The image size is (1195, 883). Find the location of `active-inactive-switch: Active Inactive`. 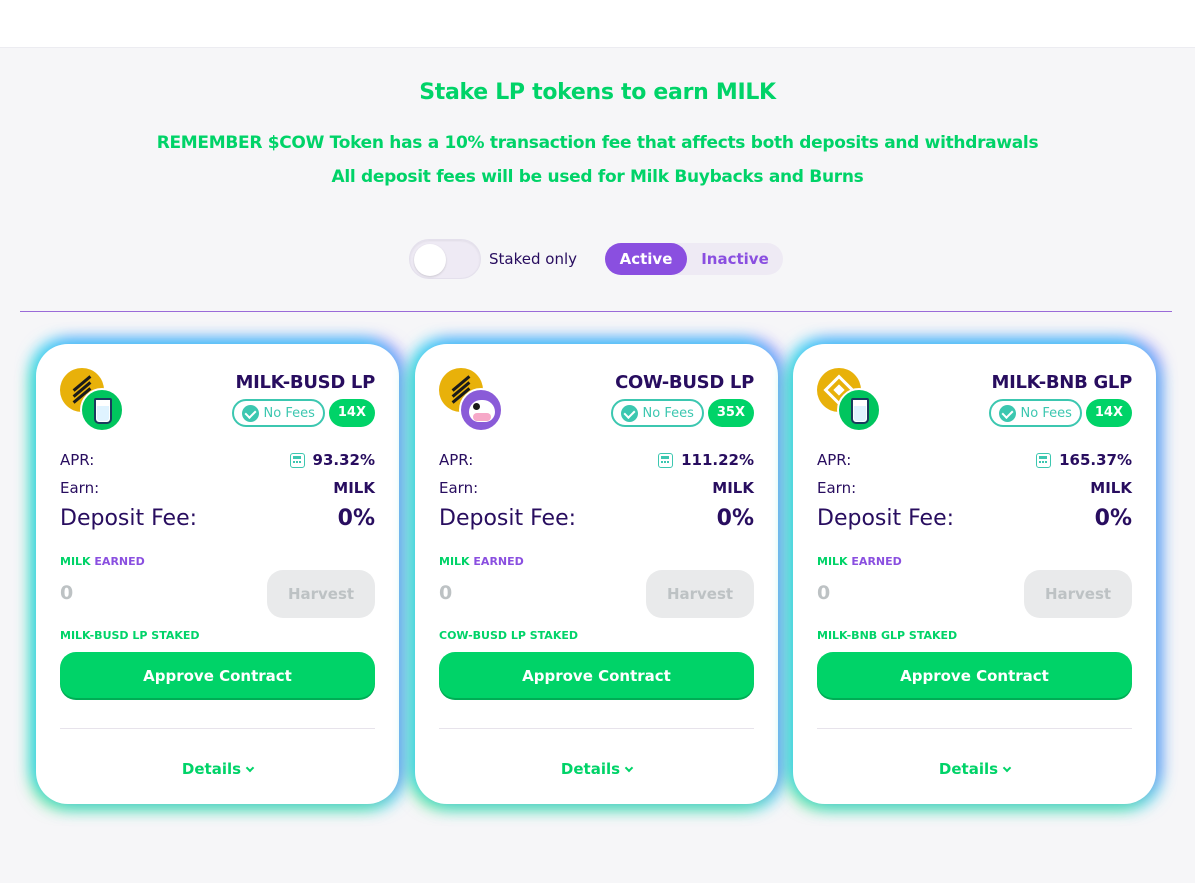

active-inactive-switch: Active Inactive is located at coordinates (694, 259).